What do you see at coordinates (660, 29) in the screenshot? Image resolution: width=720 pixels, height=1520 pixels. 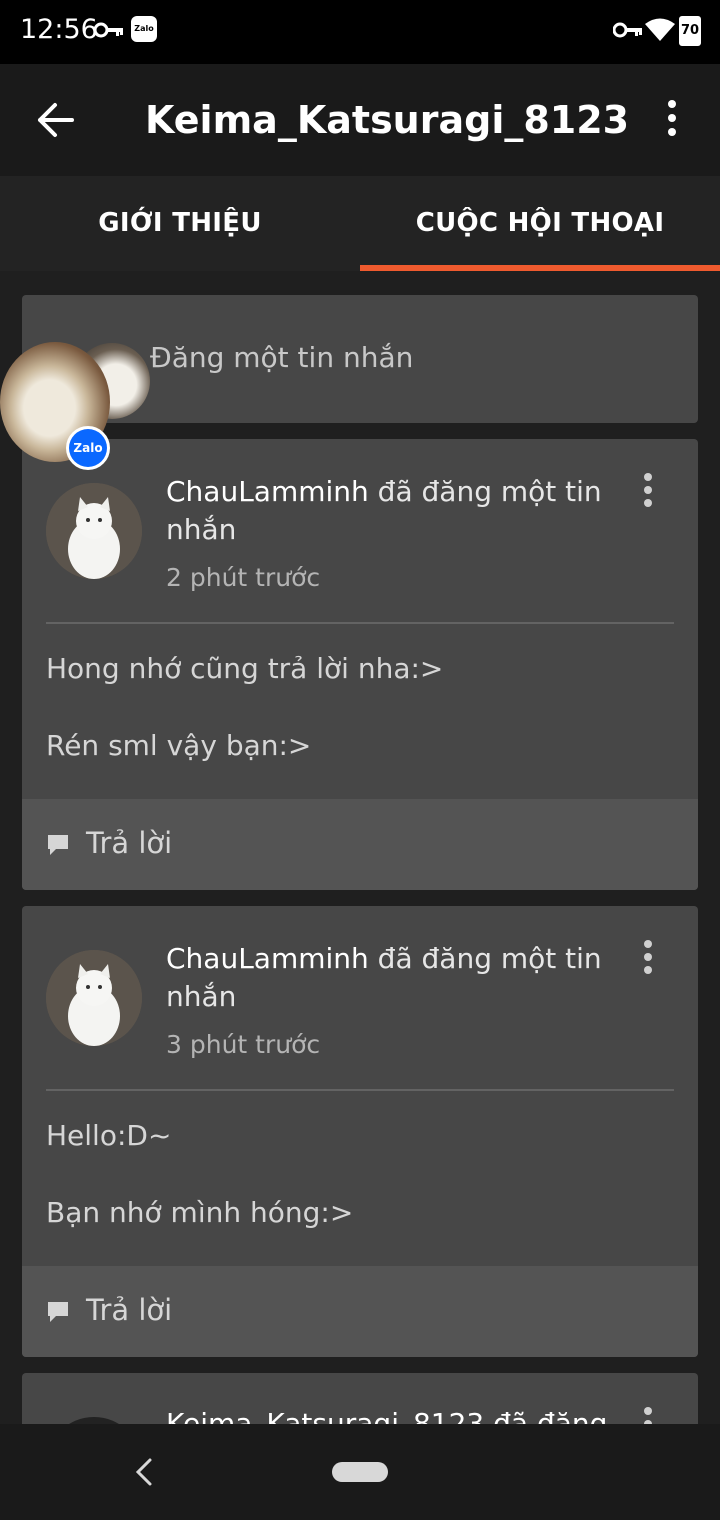 I see `wifi-icon` at bounding box center [660, 29].